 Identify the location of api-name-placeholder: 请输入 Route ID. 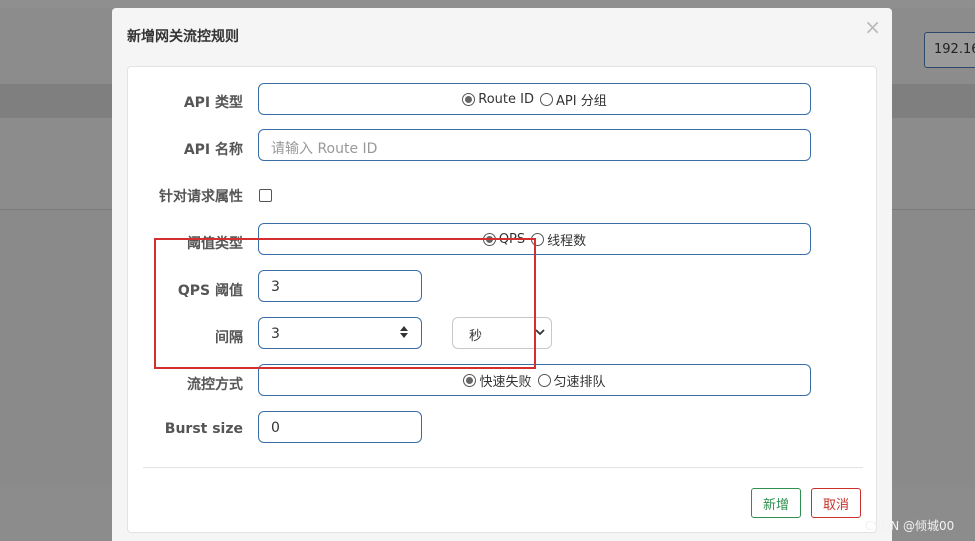
(324, 149).